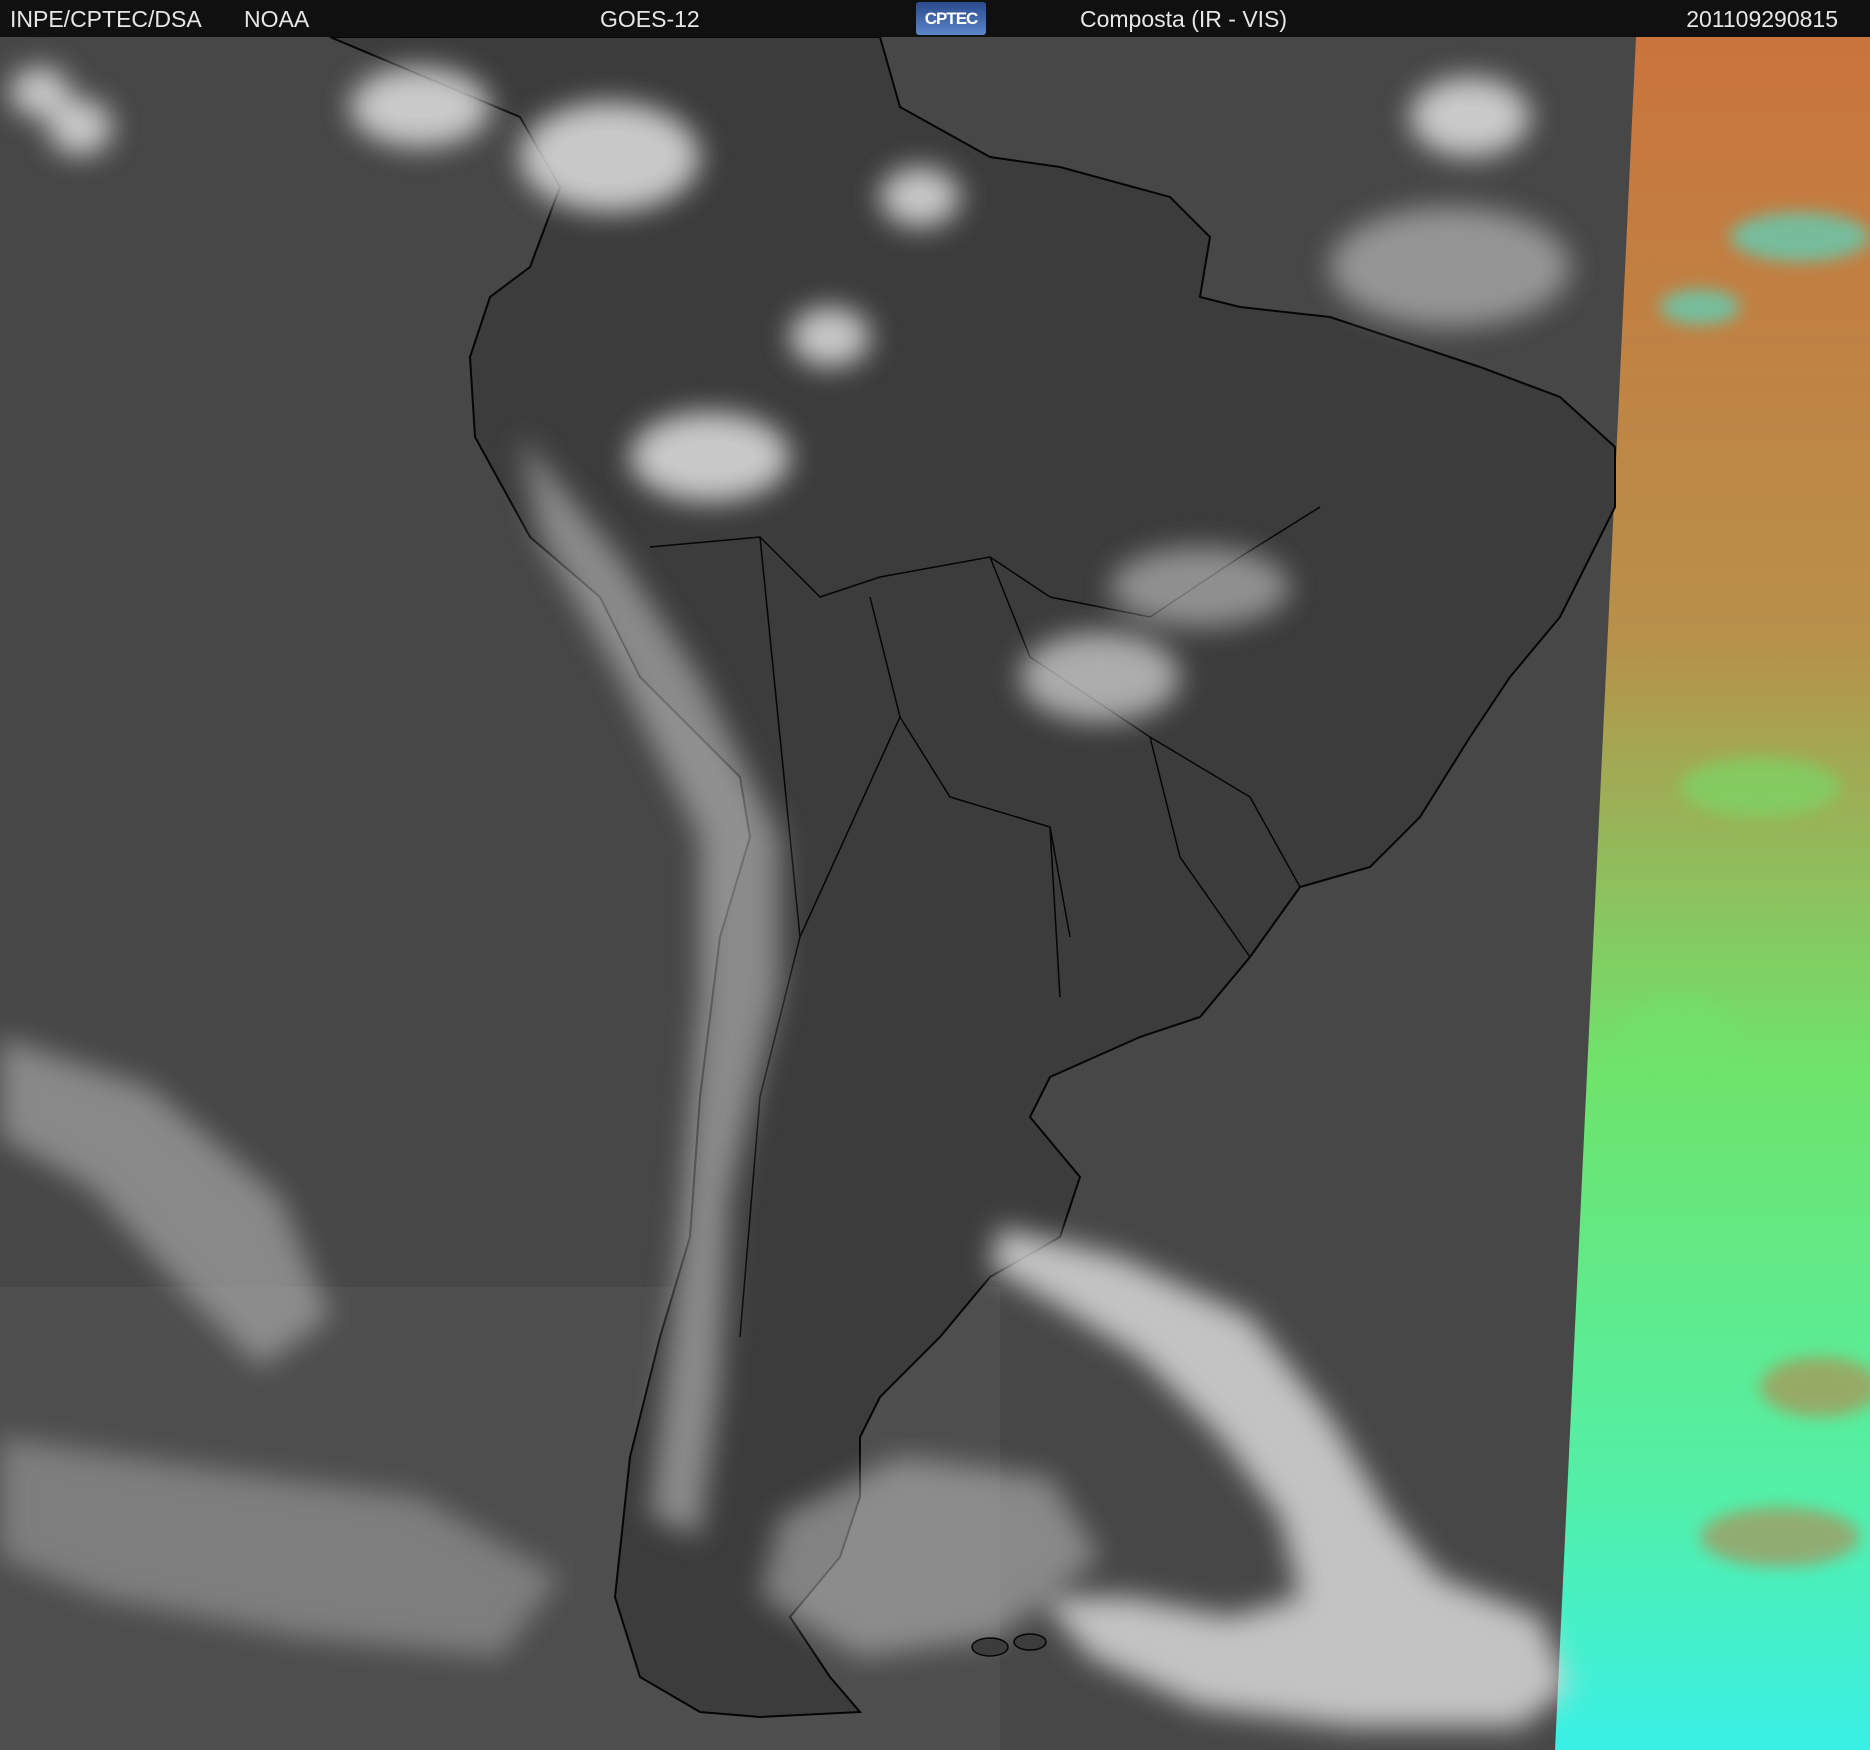 The image size is (1870, 1750). What do you see at coordinates (277, 19) in the screenshot?
I see `source-label: NOAA` at bounding box center [277, 19].